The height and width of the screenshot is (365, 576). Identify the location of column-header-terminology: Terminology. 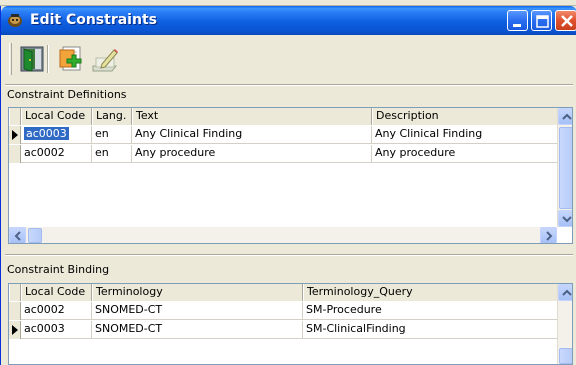
(197, 292).